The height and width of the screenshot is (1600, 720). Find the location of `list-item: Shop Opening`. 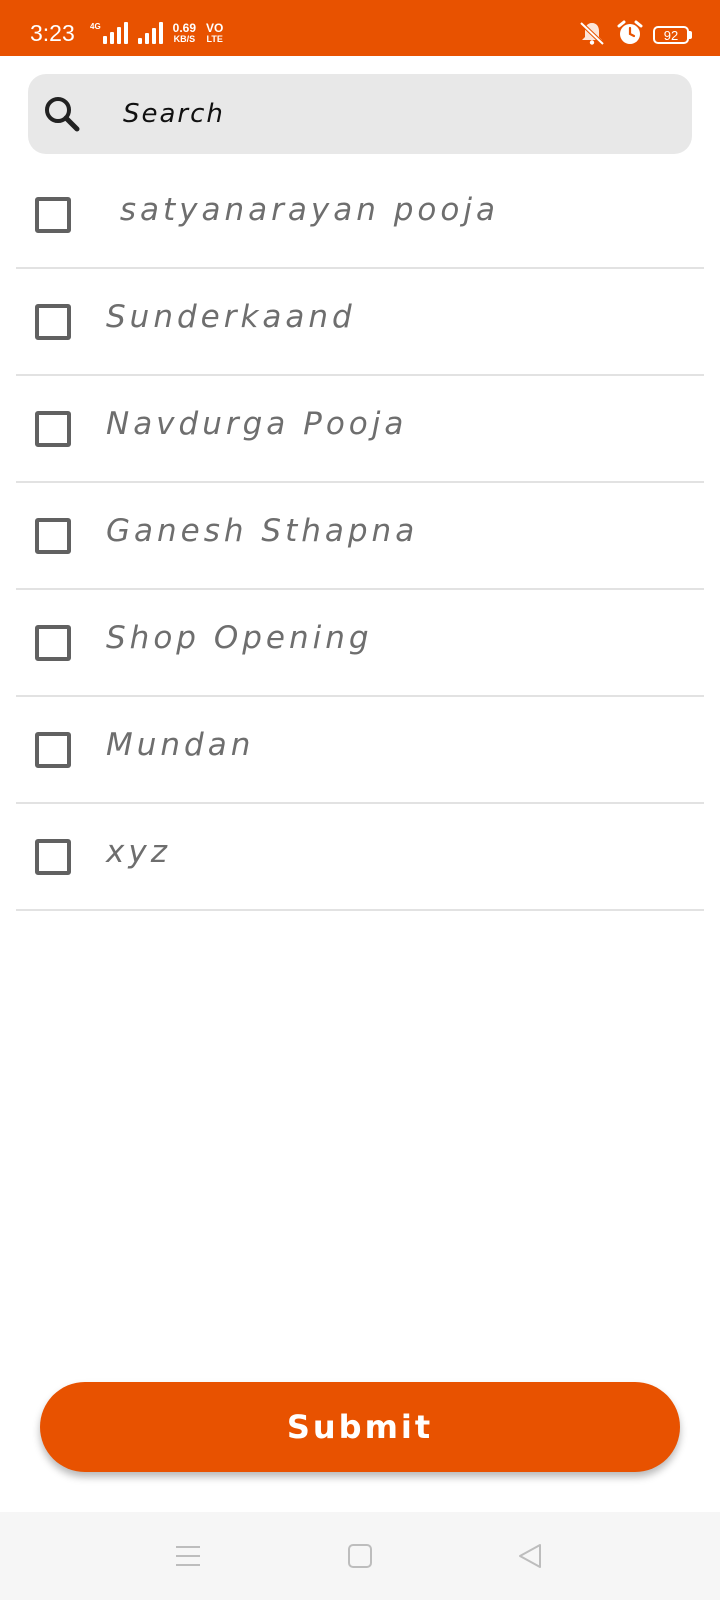

list-item: Shop Opening is located at coordinates (360, 643).